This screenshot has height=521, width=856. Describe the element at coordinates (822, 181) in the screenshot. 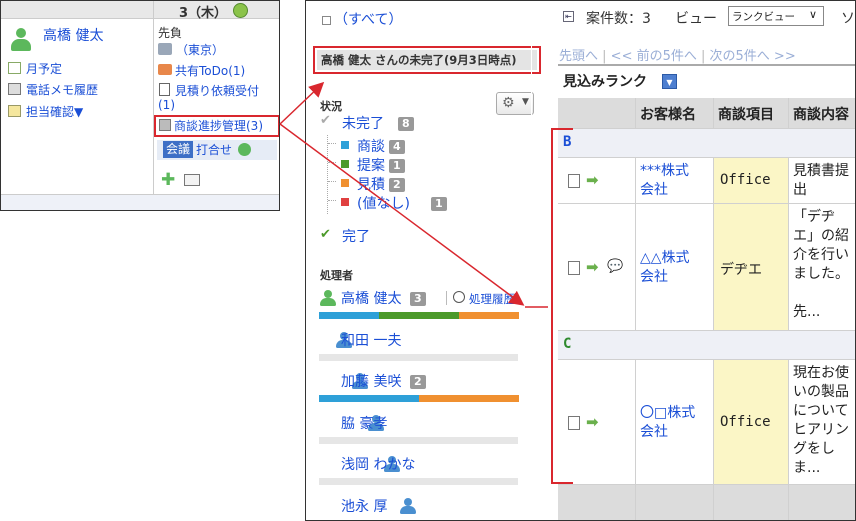

I see `deal-content-cell: 見積書提出` at that location.